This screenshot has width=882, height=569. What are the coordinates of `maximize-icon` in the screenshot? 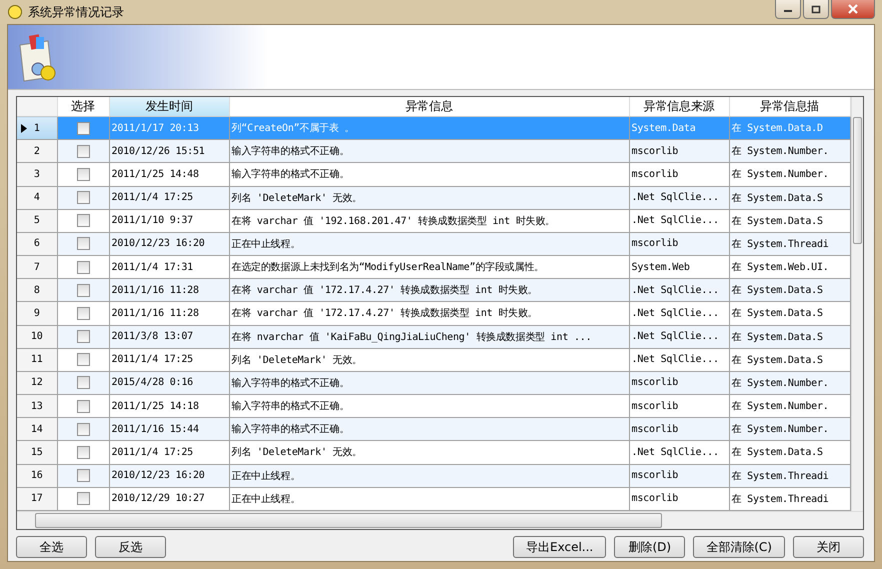 It's located at (816, 9).